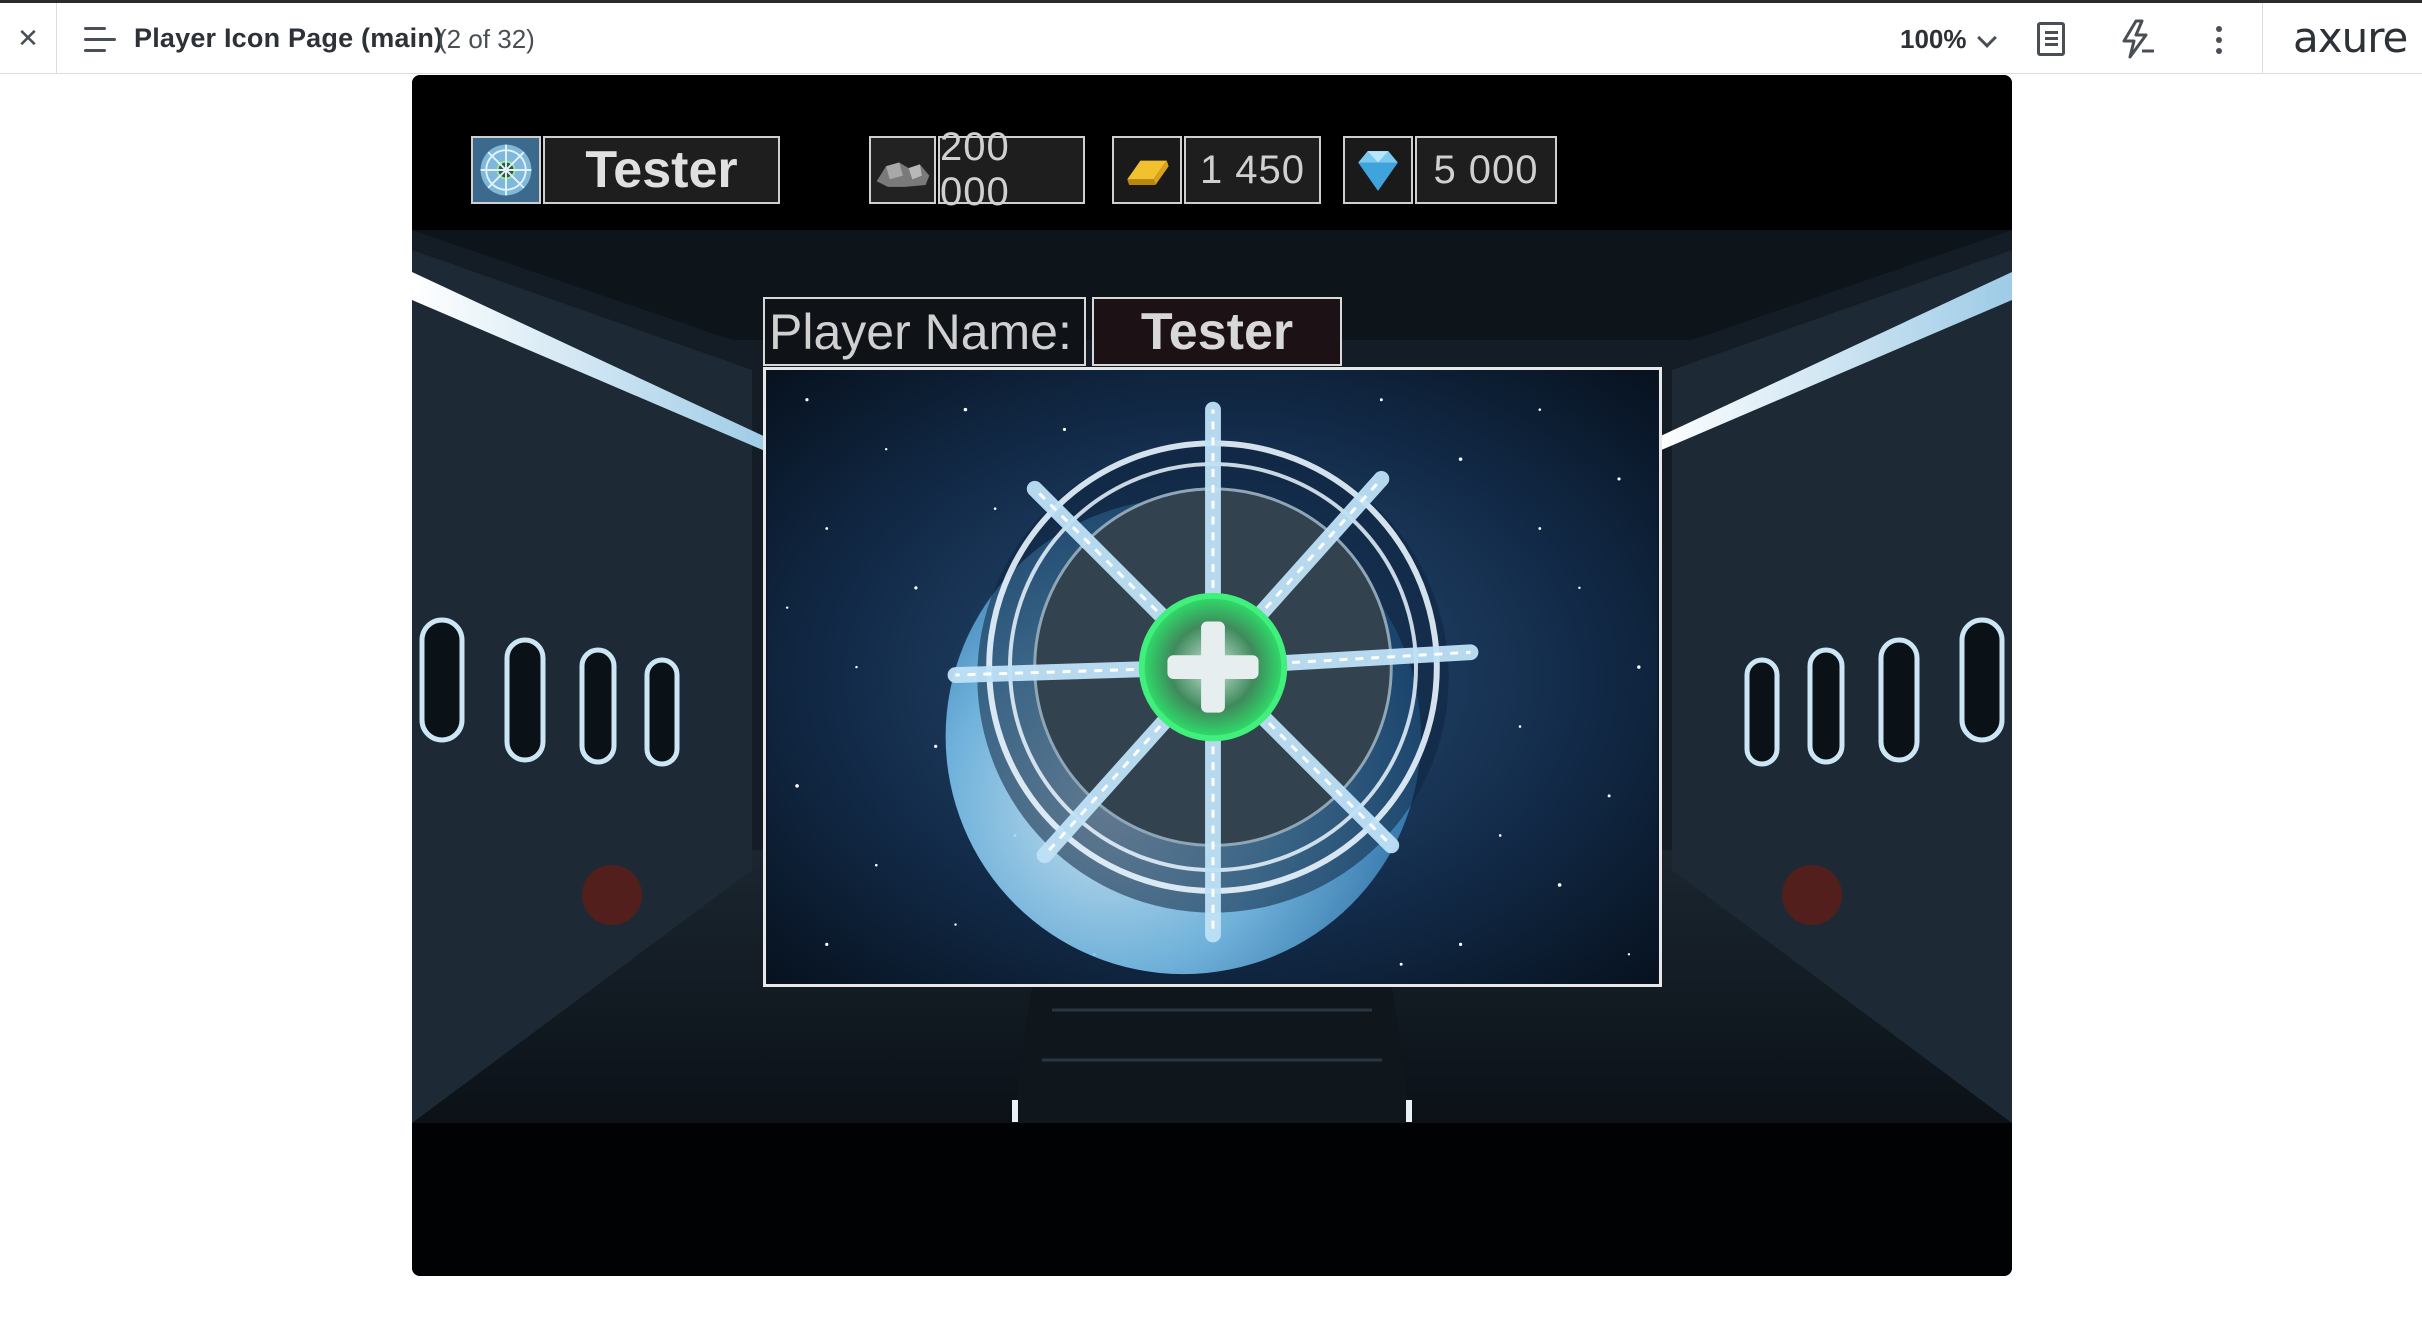  What do you see at coordinates (902, 170) in the screenshot?
I see `ore-icon` at bounding box center [902, 170].